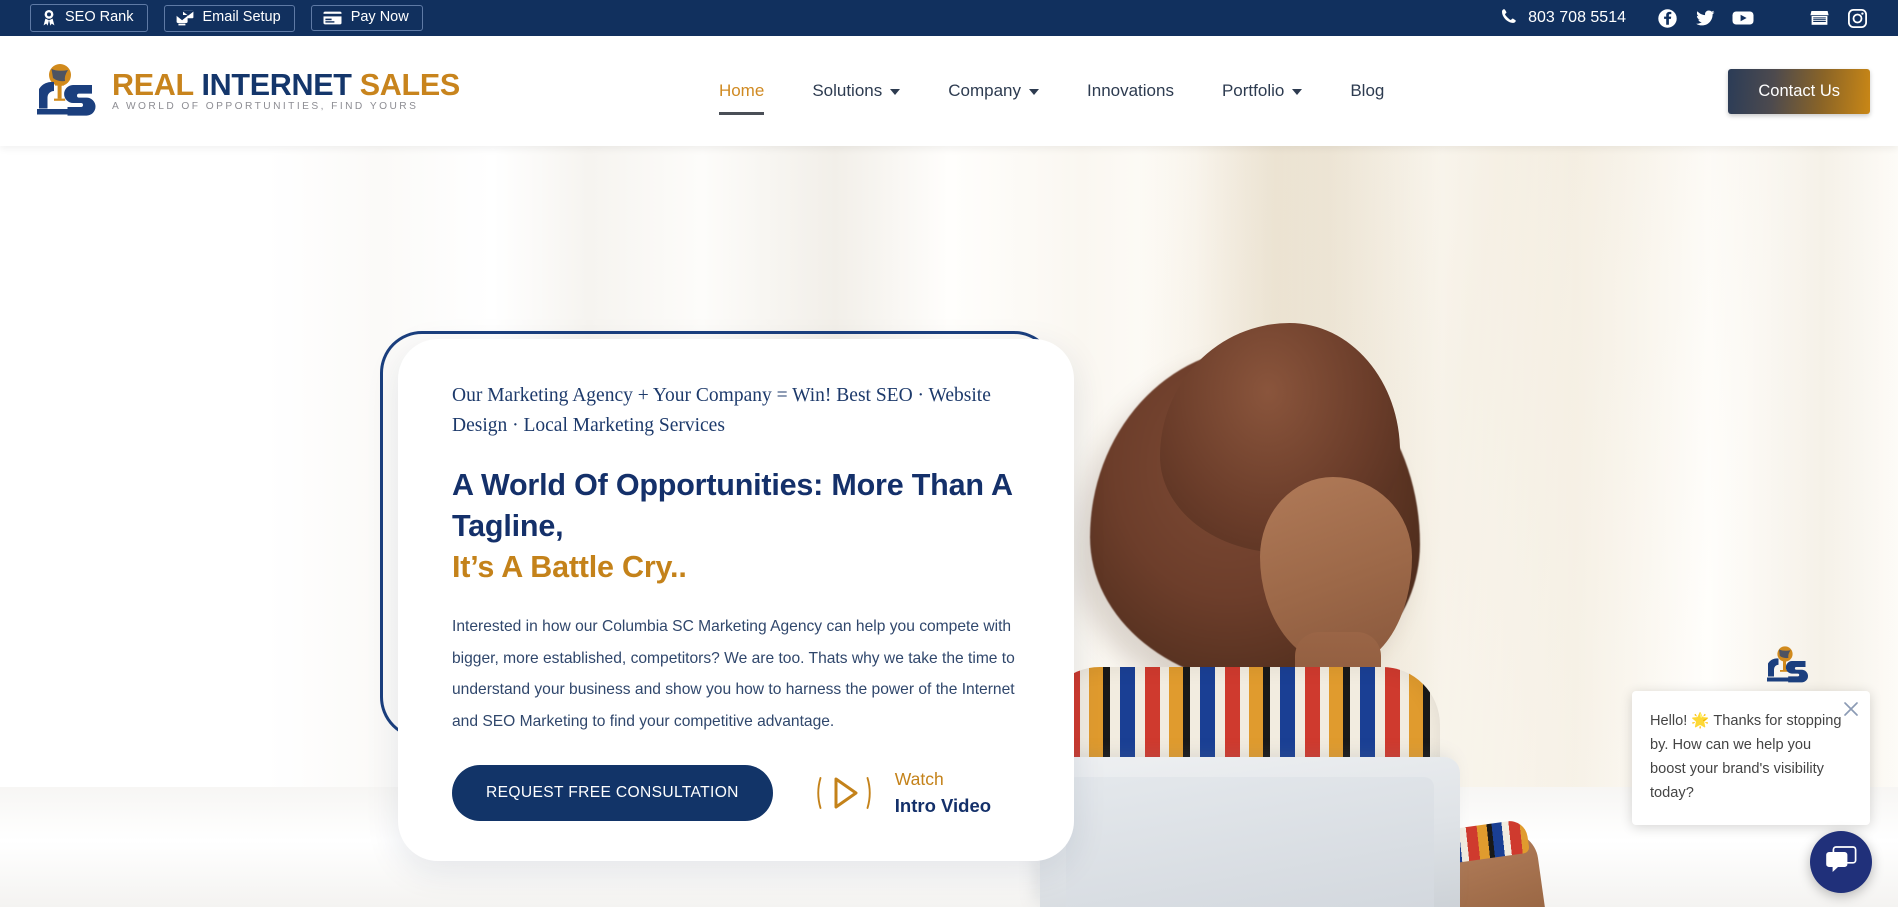  What do you see at coordinates (1253, 90) in the screenshot?
I see `nav-label-portfolio: Portfolio` at bounding box center [1253, 90].